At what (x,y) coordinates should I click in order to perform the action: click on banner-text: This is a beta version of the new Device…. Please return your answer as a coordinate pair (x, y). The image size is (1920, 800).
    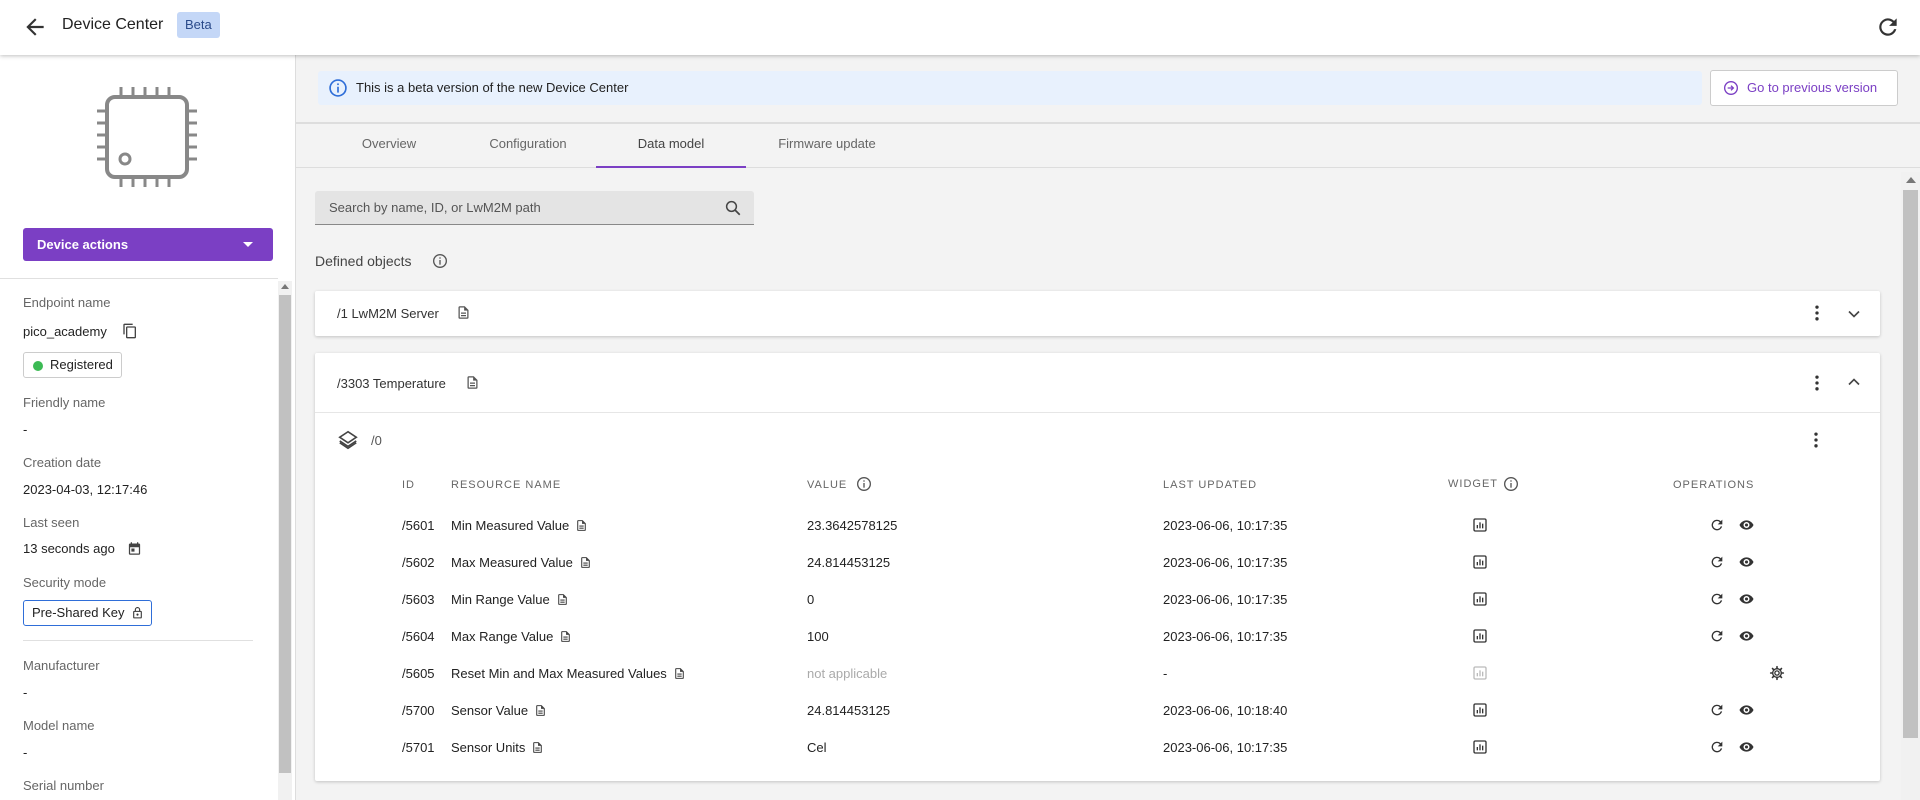
    Looking at the image, I should click on (492, 87).